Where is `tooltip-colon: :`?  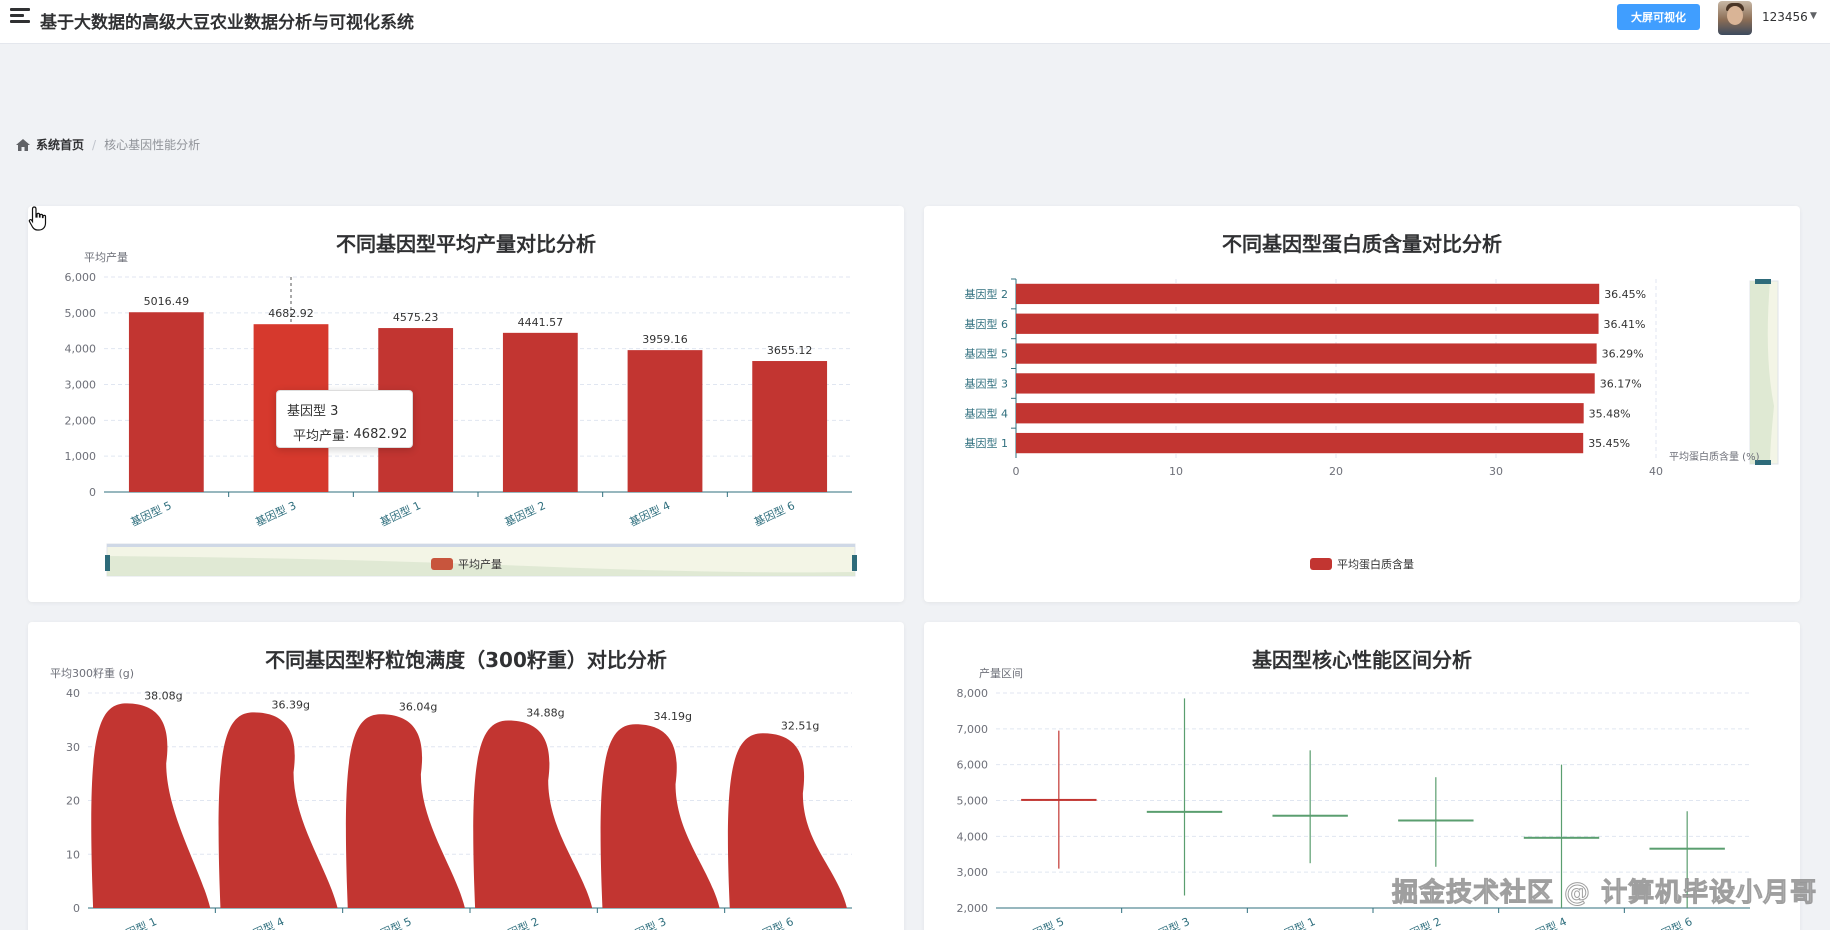
tooltip-colon: : is located at coordinates (349, 434).